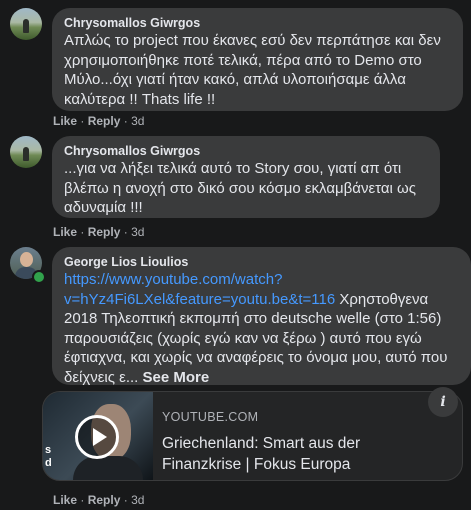  What do you see at coordinates (176, 377) in the screenshot?
I see `see-more-link: See More` at bounding box center [176, 377].